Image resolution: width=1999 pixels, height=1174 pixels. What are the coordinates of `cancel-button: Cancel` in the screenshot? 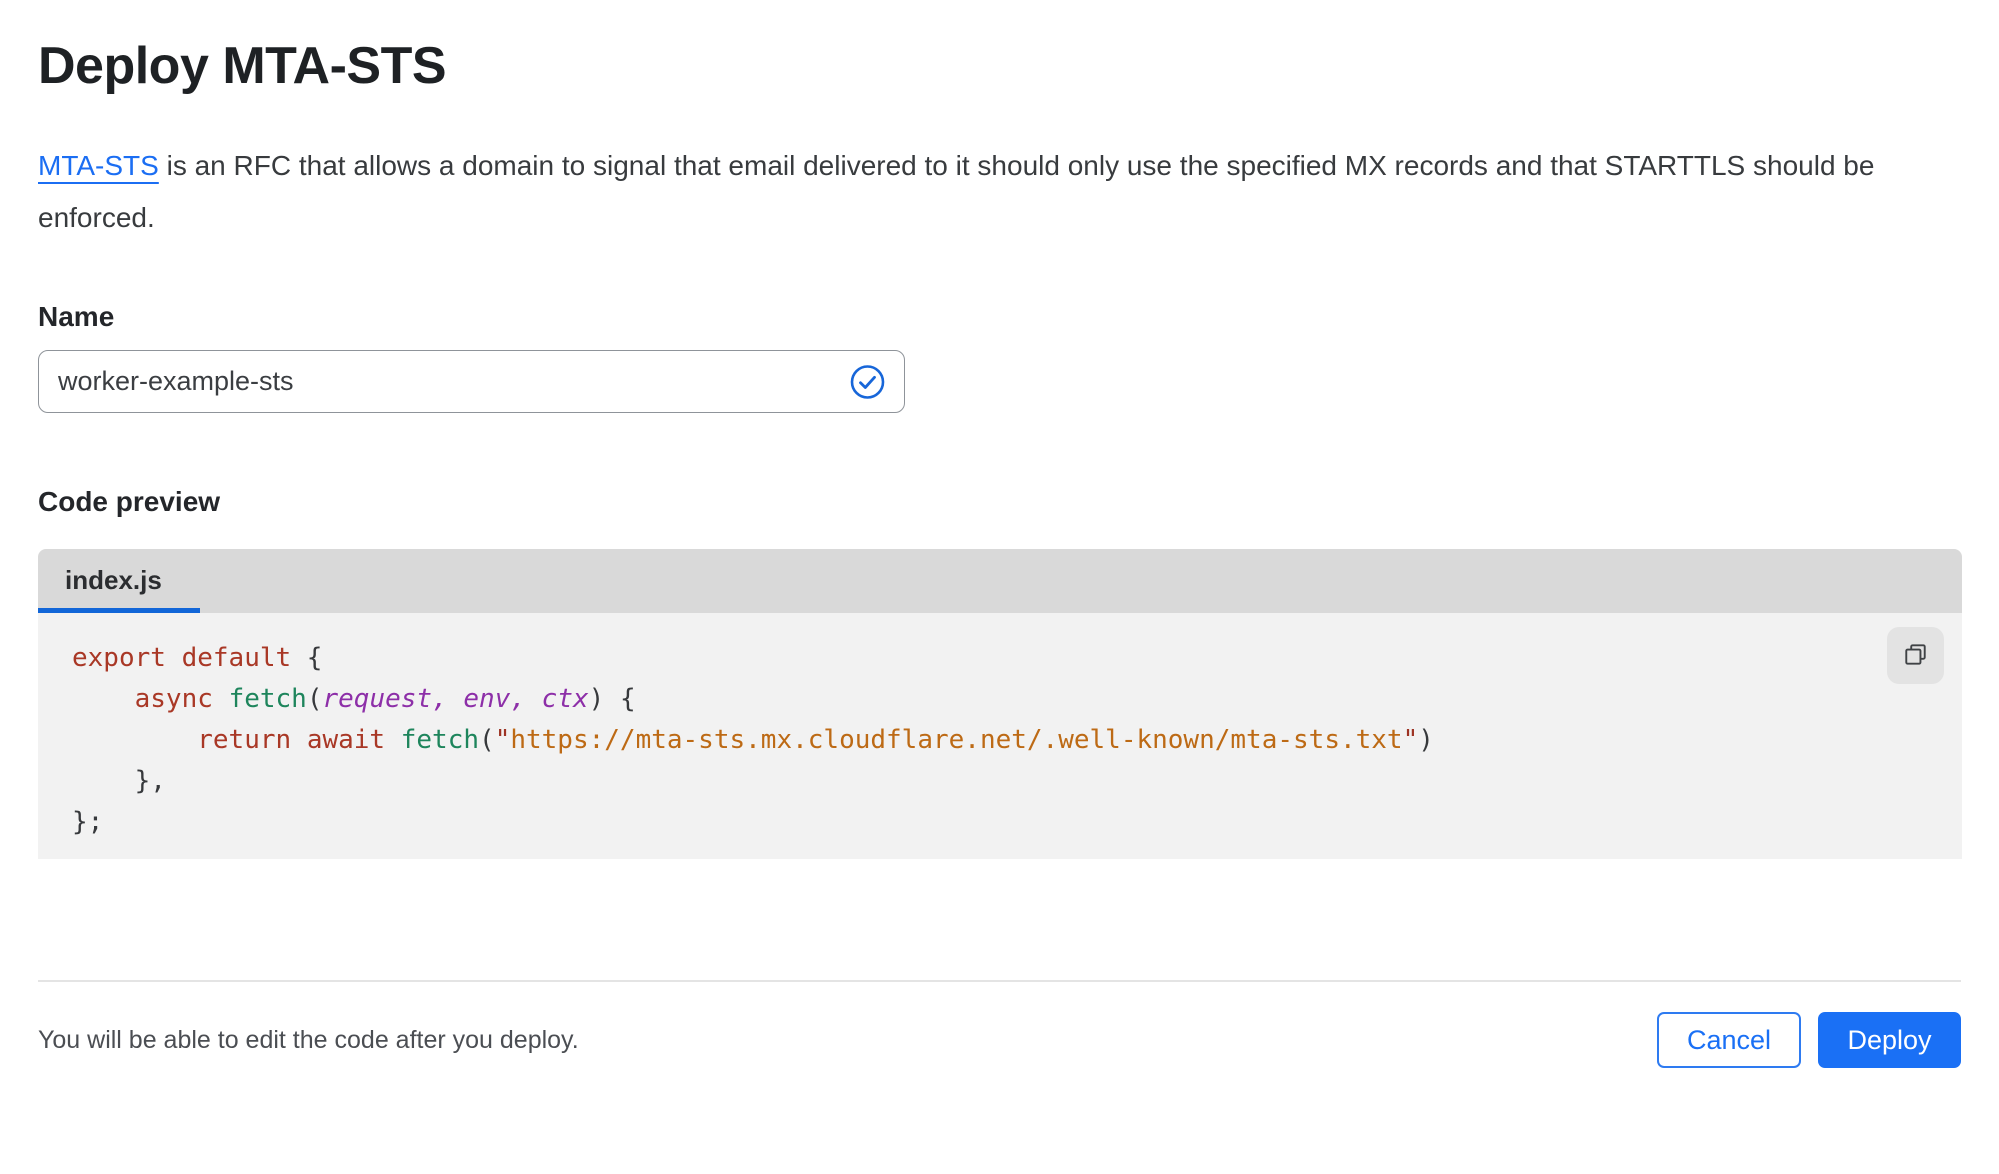 It's located at (1729, 1040).